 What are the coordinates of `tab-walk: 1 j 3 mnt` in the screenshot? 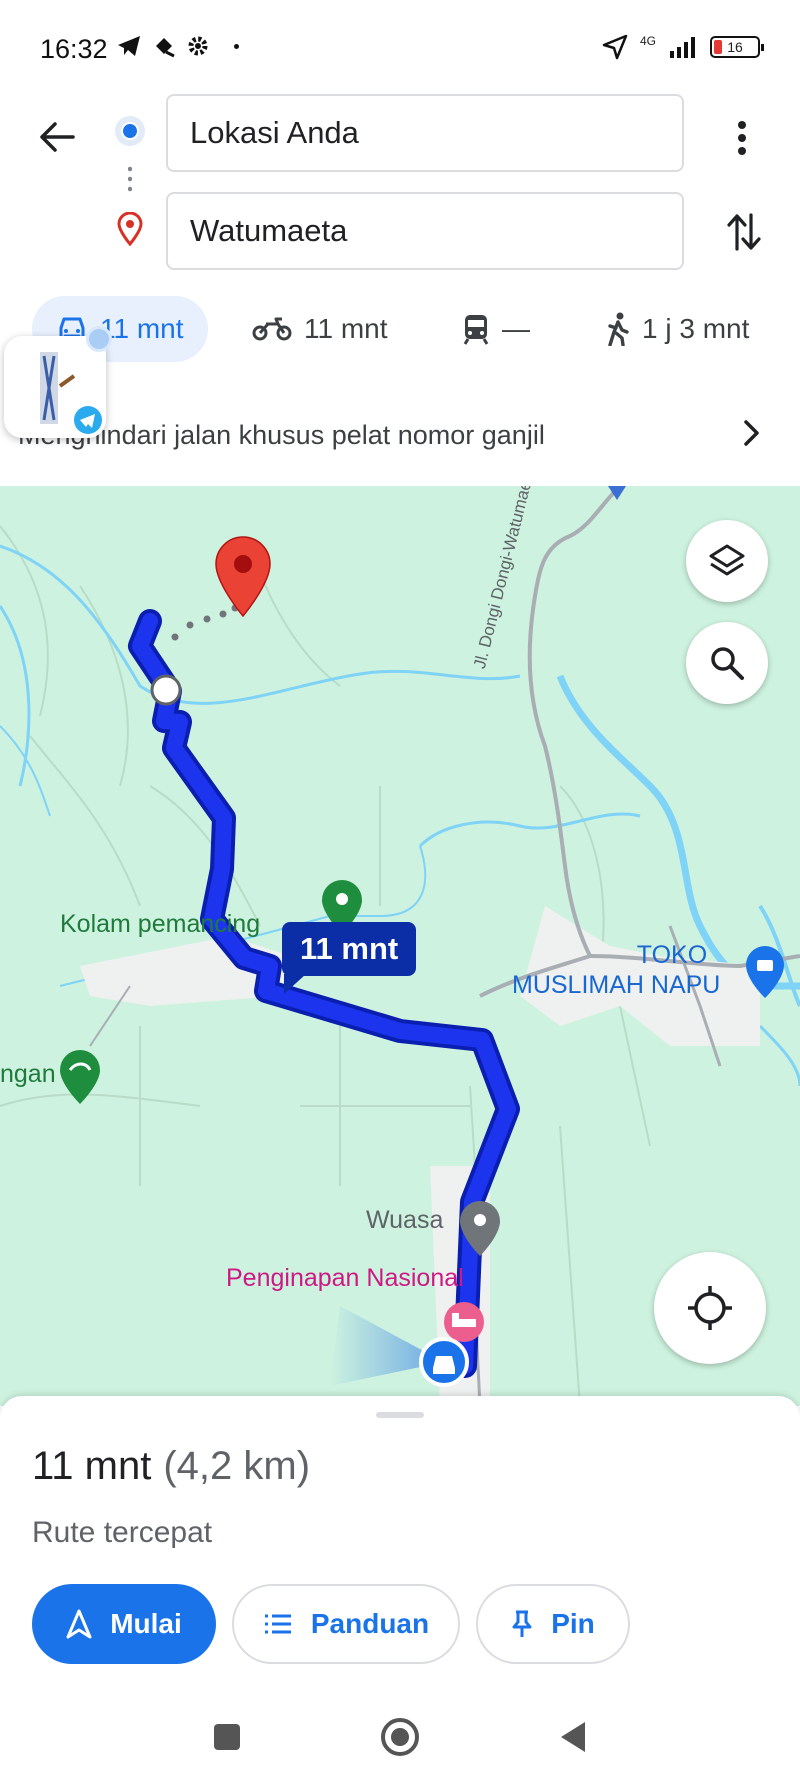 It's located at (677, 329).